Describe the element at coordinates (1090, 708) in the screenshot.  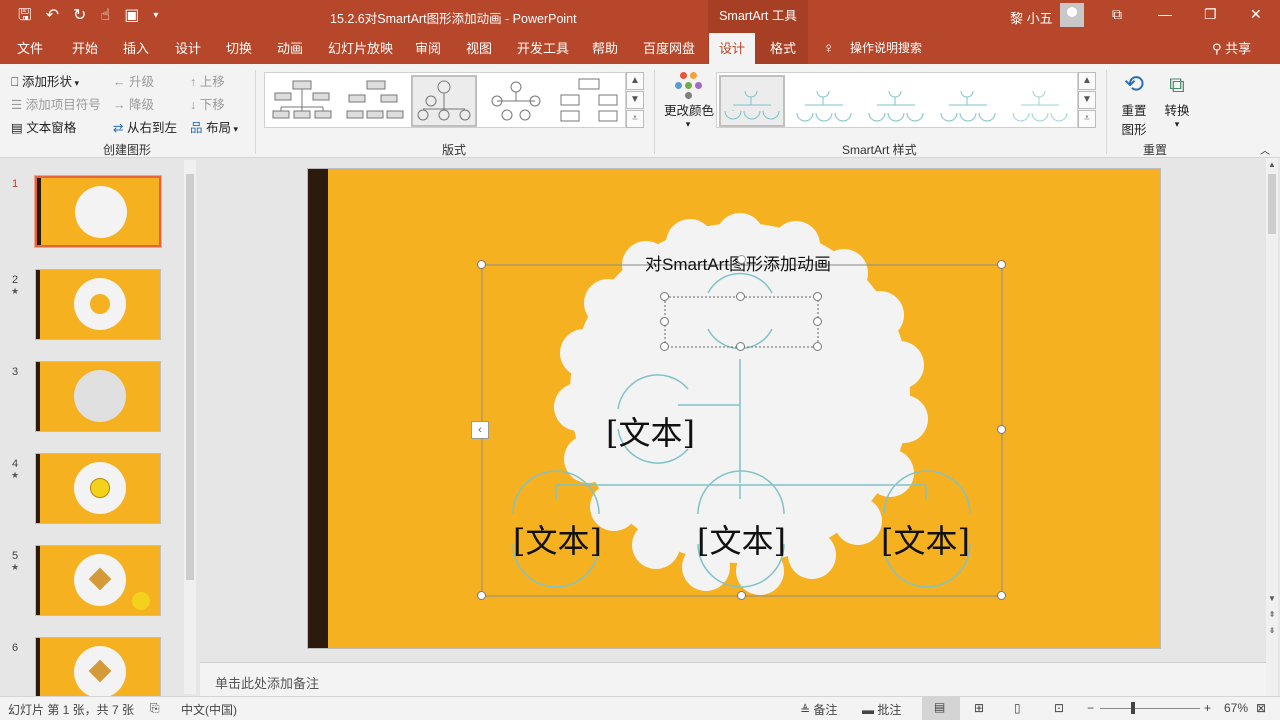
I see `zoom-out-icon: −` at that location.